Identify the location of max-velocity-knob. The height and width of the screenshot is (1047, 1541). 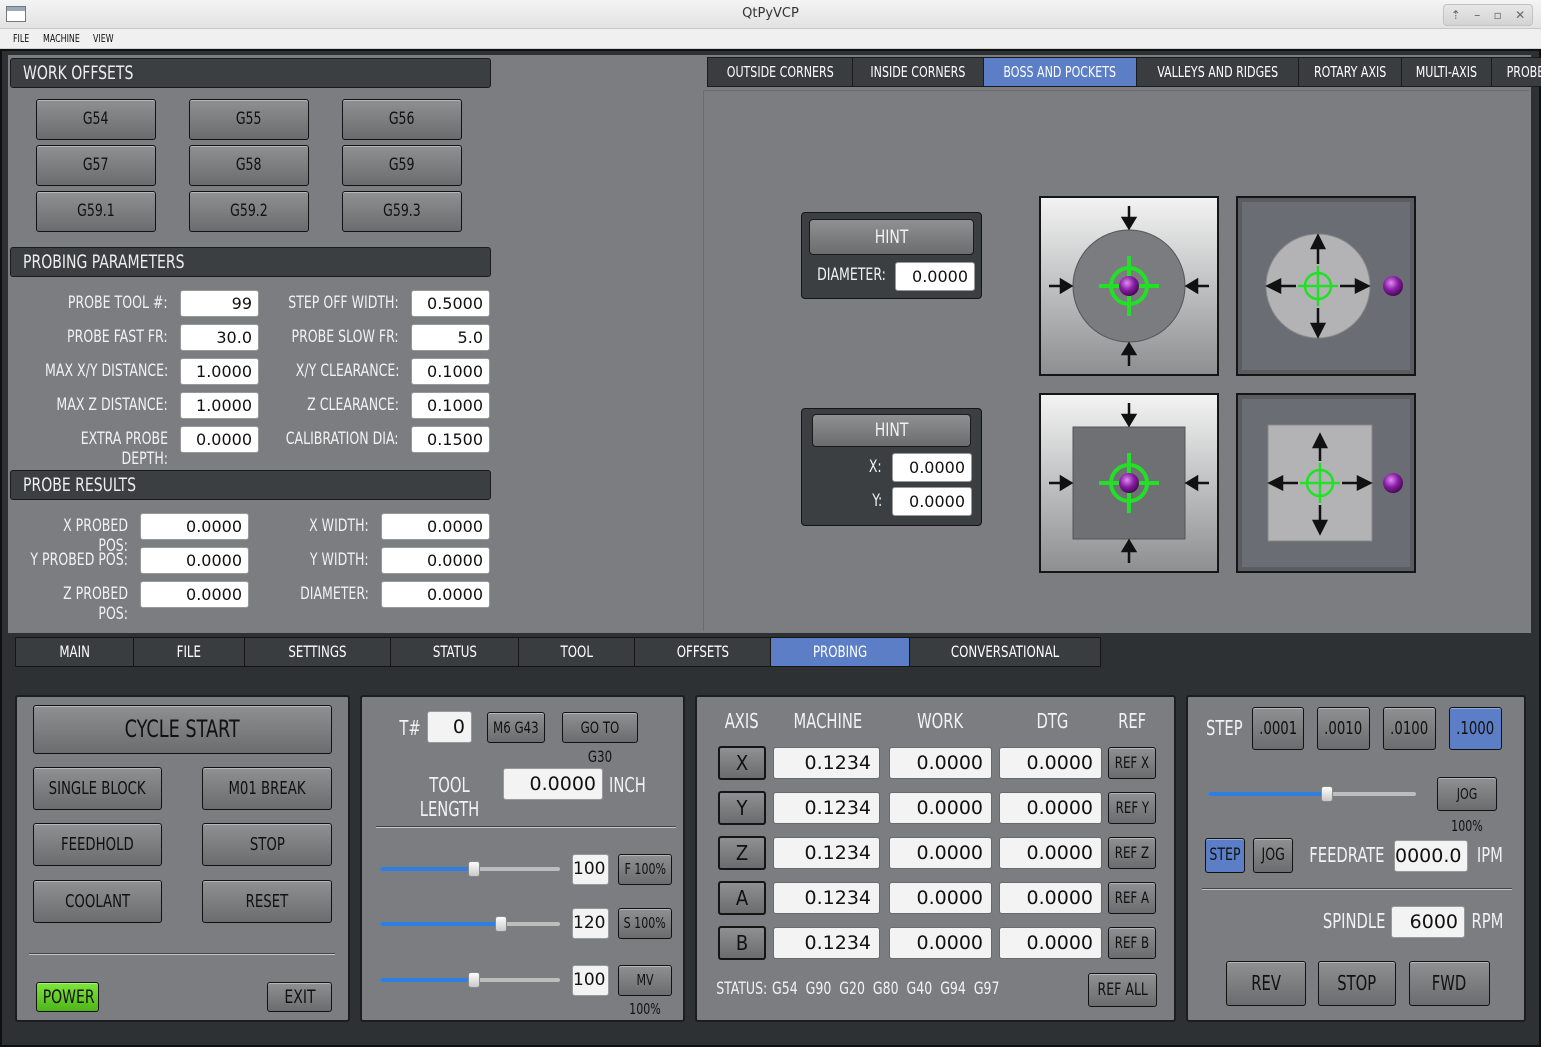
(473, 980).